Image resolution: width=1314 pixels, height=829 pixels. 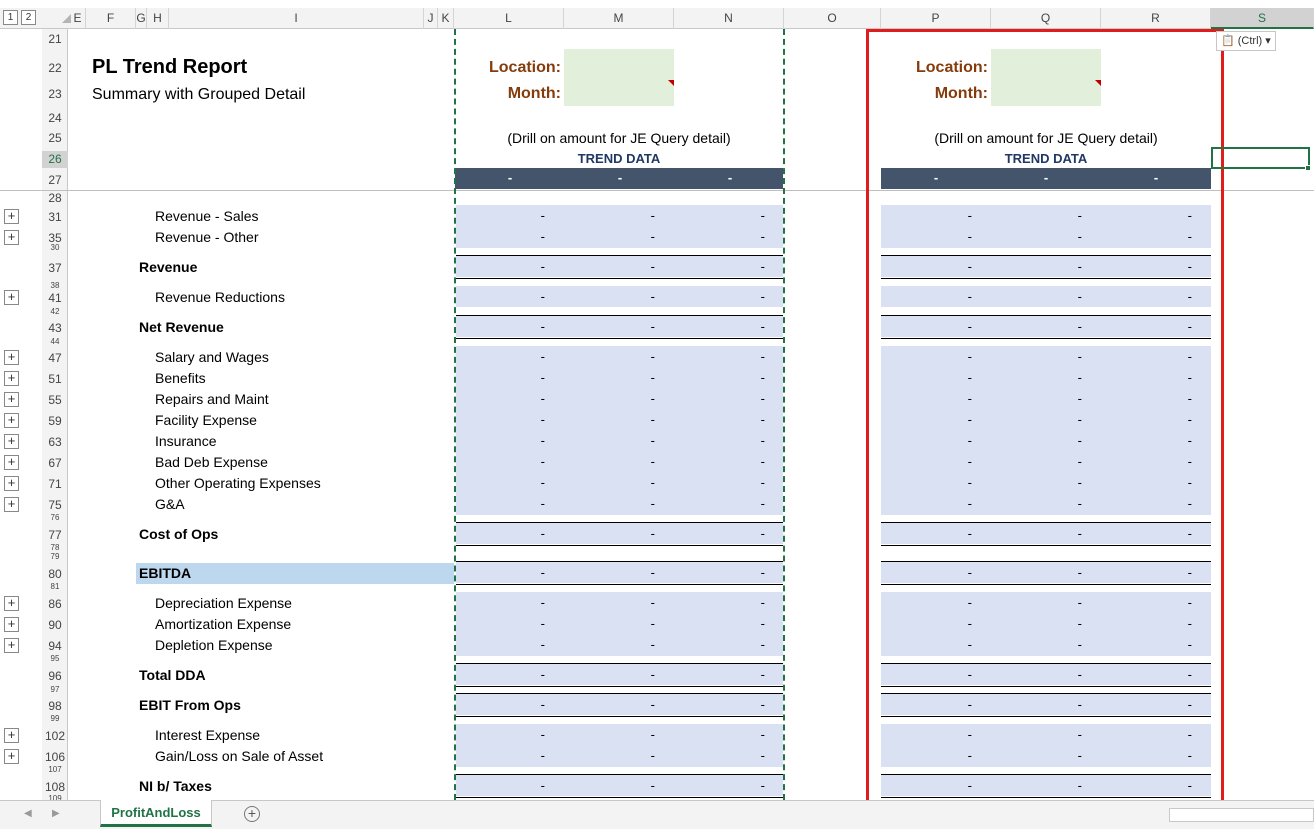 I want to click on amount-cell-77: -, so click(x=645, y=533).